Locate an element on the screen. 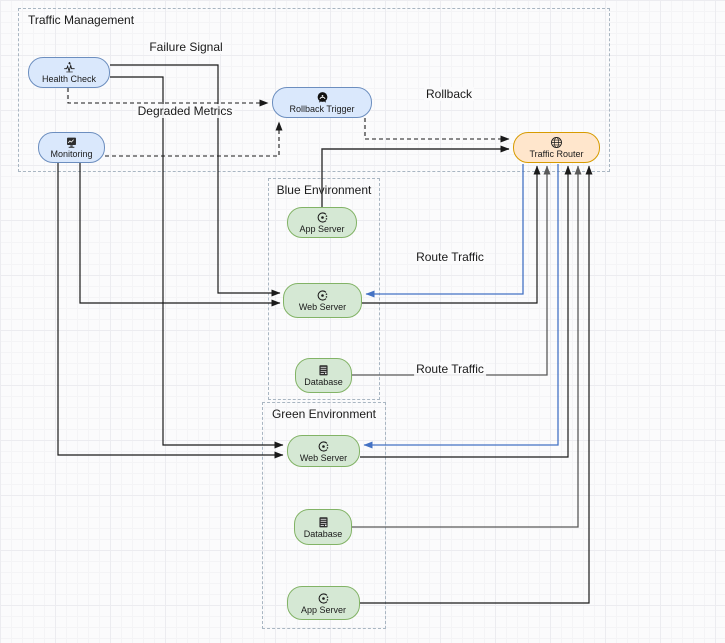 The width and height of the screenshot is (725, 643). node-monitoring: Monitoring is located at coordinates (71, 147).